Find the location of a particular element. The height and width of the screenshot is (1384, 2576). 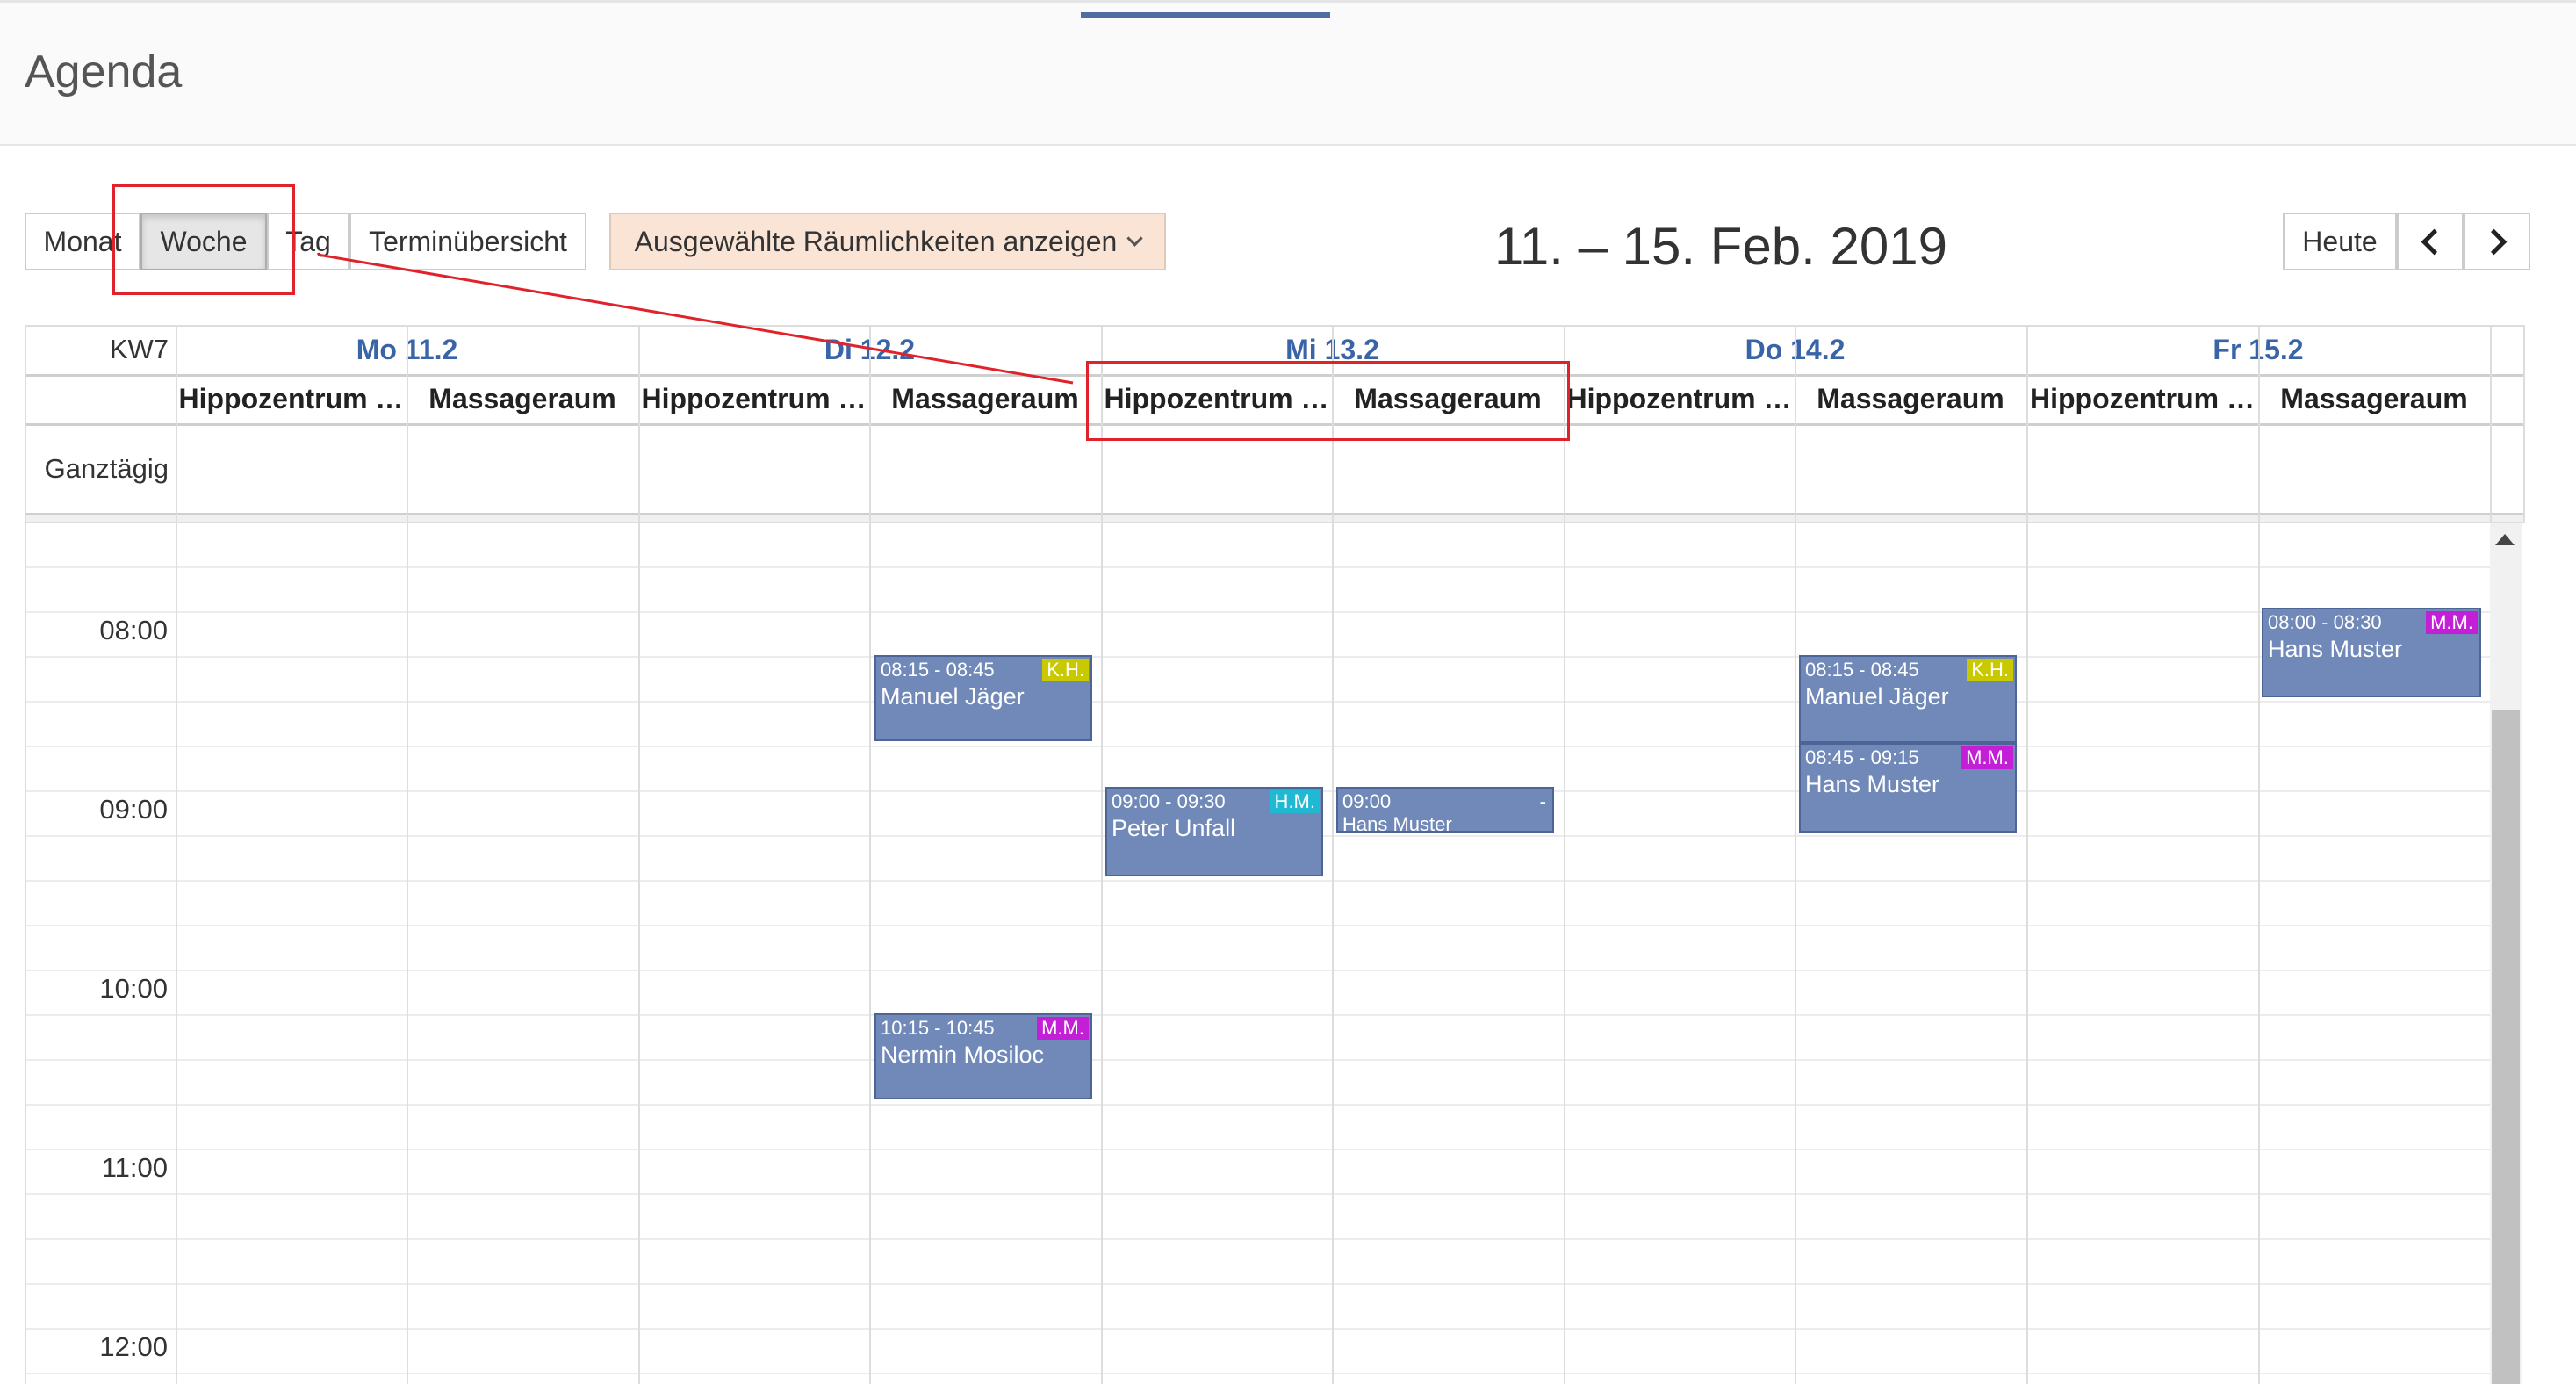

annotation-arrow-line is located at coordinates (695, 319).